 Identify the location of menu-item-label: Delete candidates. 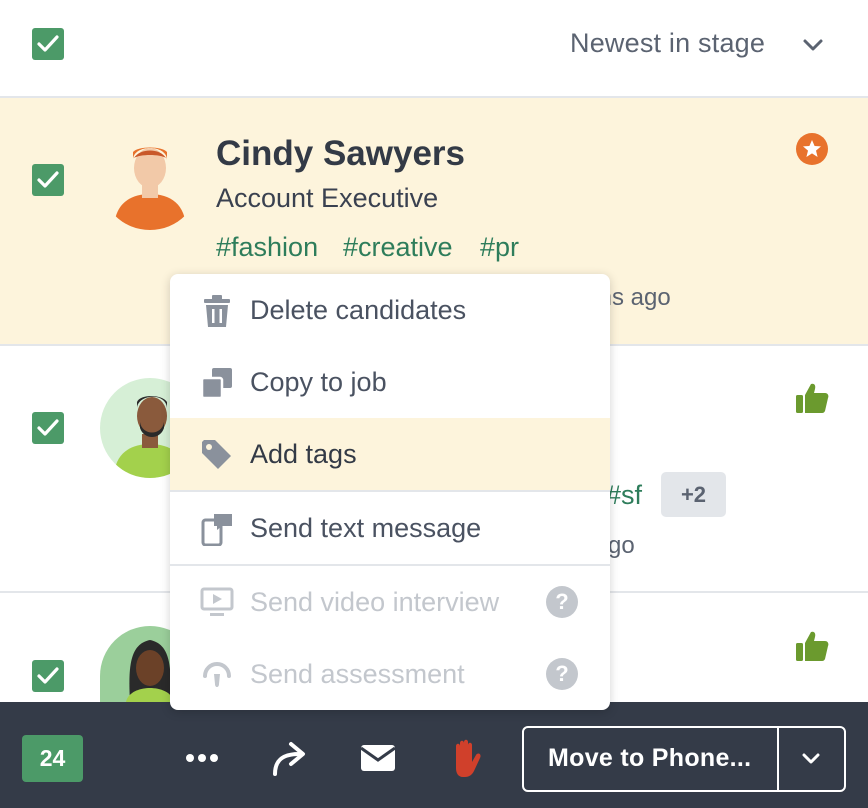
(358, 310).